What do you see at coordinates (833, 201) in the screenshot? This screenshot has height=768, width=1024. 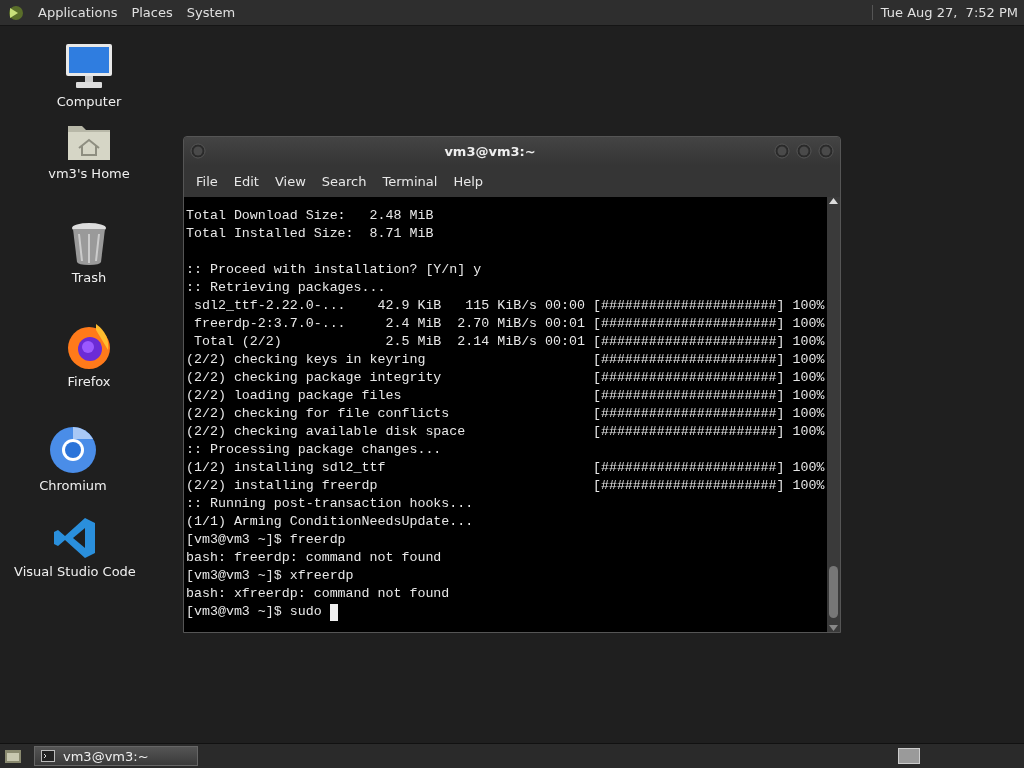 I see `scroll-up-icon` at bounding box center [833, 201].